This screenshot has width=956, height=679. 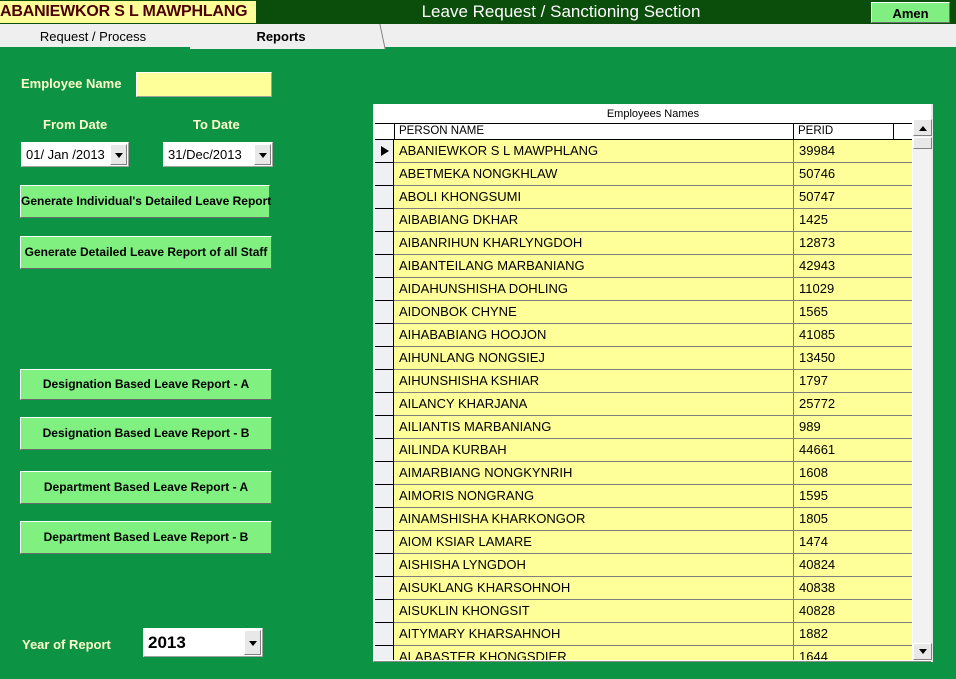 What do you see at coordinates (922, 389) in the screenshot?
I see `grid-vertical-scrollbar` at bounding box center [922, 389].